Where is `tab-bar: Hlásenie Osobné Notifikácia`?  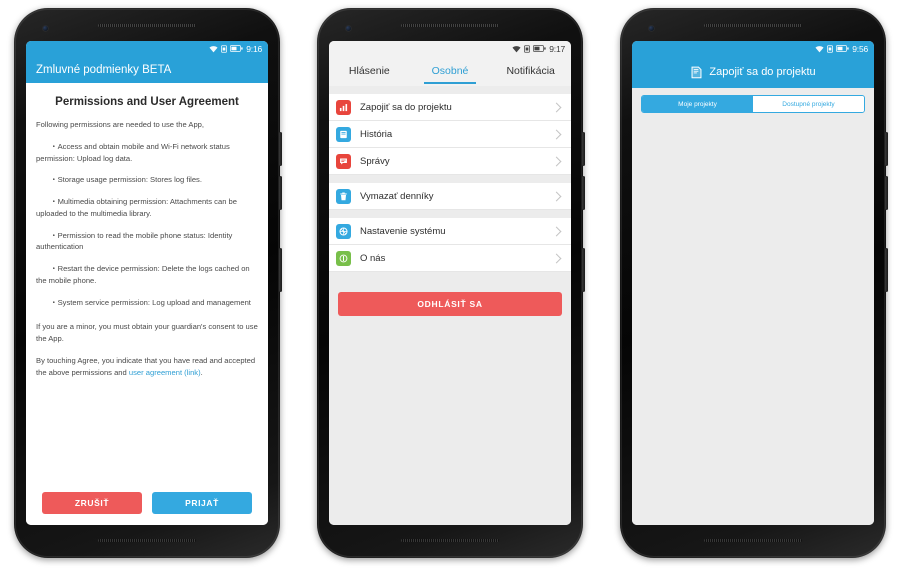 tab-bar: Hlásenie Osobné Notifikácia is located at coordinates (450, 71).